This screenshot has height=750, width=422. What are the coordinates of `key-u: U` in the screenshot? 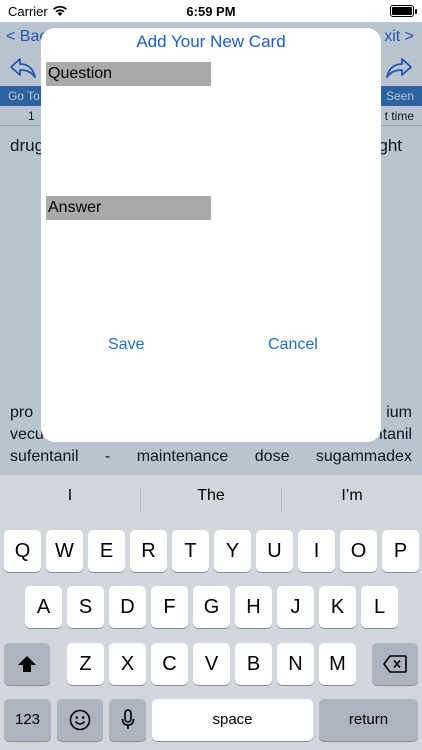 It's located at (274, 551).